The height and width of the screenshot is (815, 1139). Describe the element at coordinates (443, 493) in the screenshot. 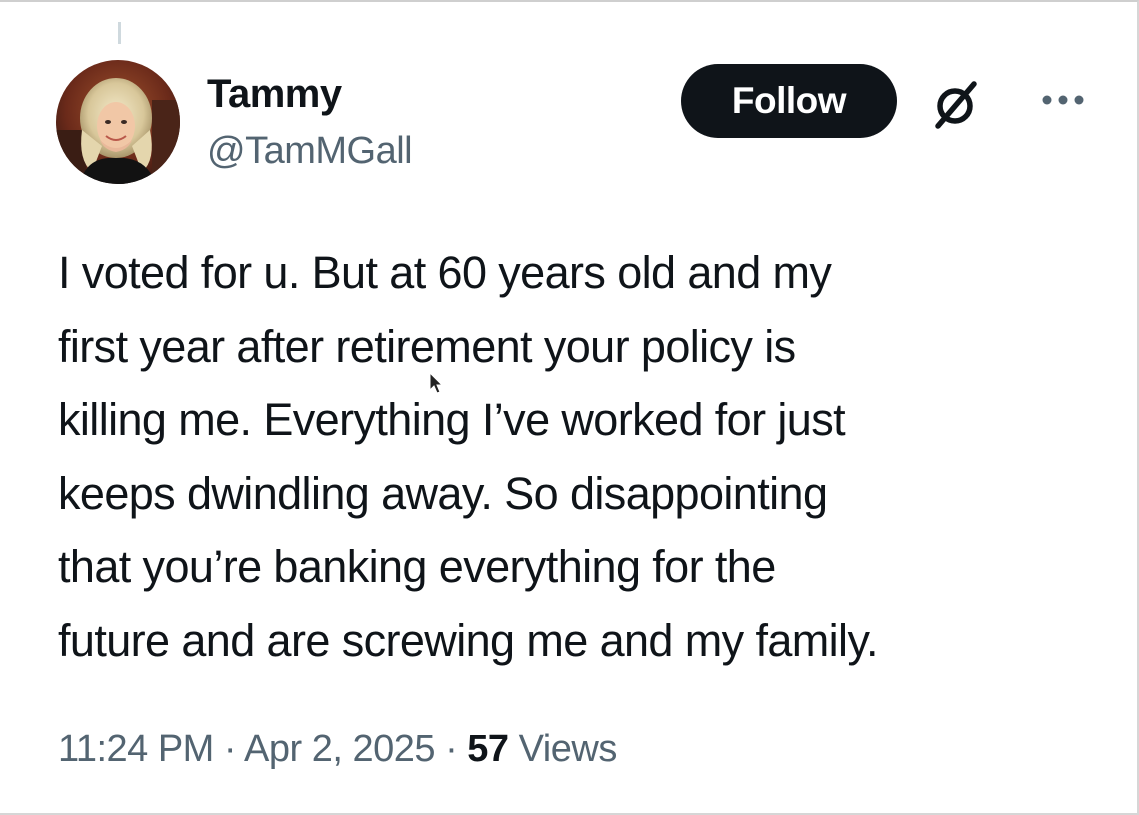

I see `post-text-line: keeps dwindling away. So disappointing` at that location.